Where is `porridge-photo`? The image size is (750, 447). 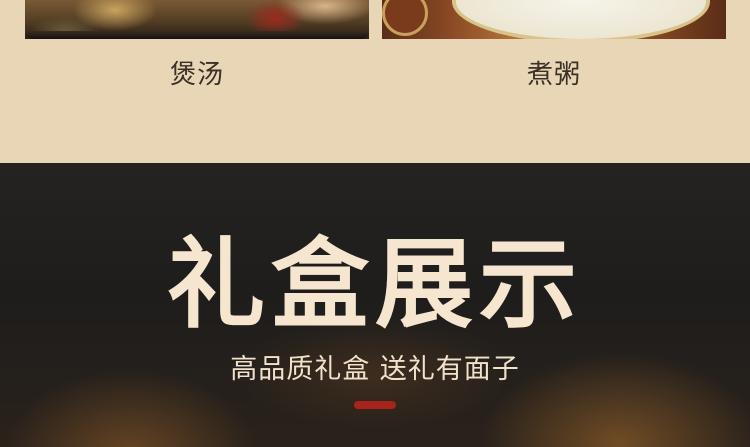
porridge-photo is located at coordinates (554, 19).